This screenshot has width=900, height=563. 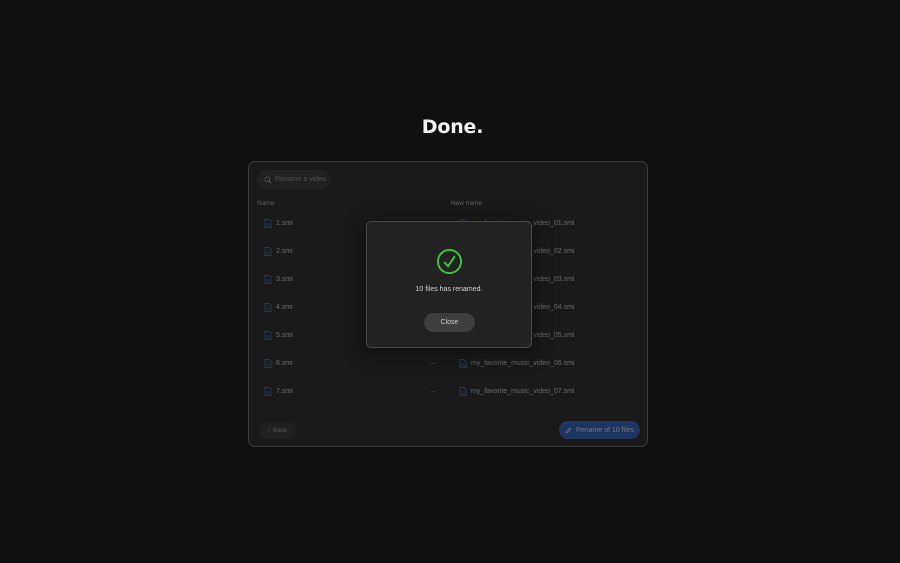 I want to click on column-header-new-name: New name, so click(x=467, y=203).